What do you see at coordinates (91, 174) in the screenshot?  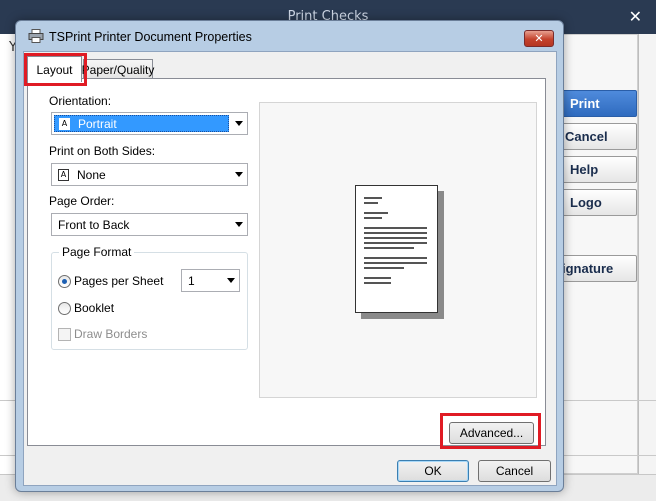 I see `both-sides-value: None` at bounding box center [91, 174].